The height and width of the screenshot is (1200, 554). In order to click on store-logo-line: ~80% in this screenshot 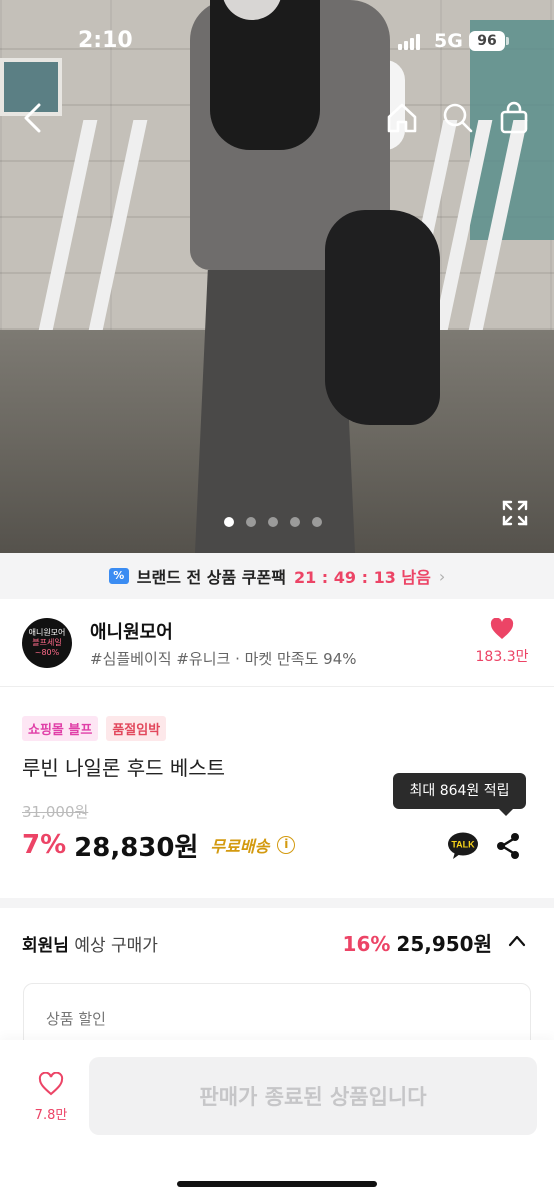, I will do `click(47, 652)`.